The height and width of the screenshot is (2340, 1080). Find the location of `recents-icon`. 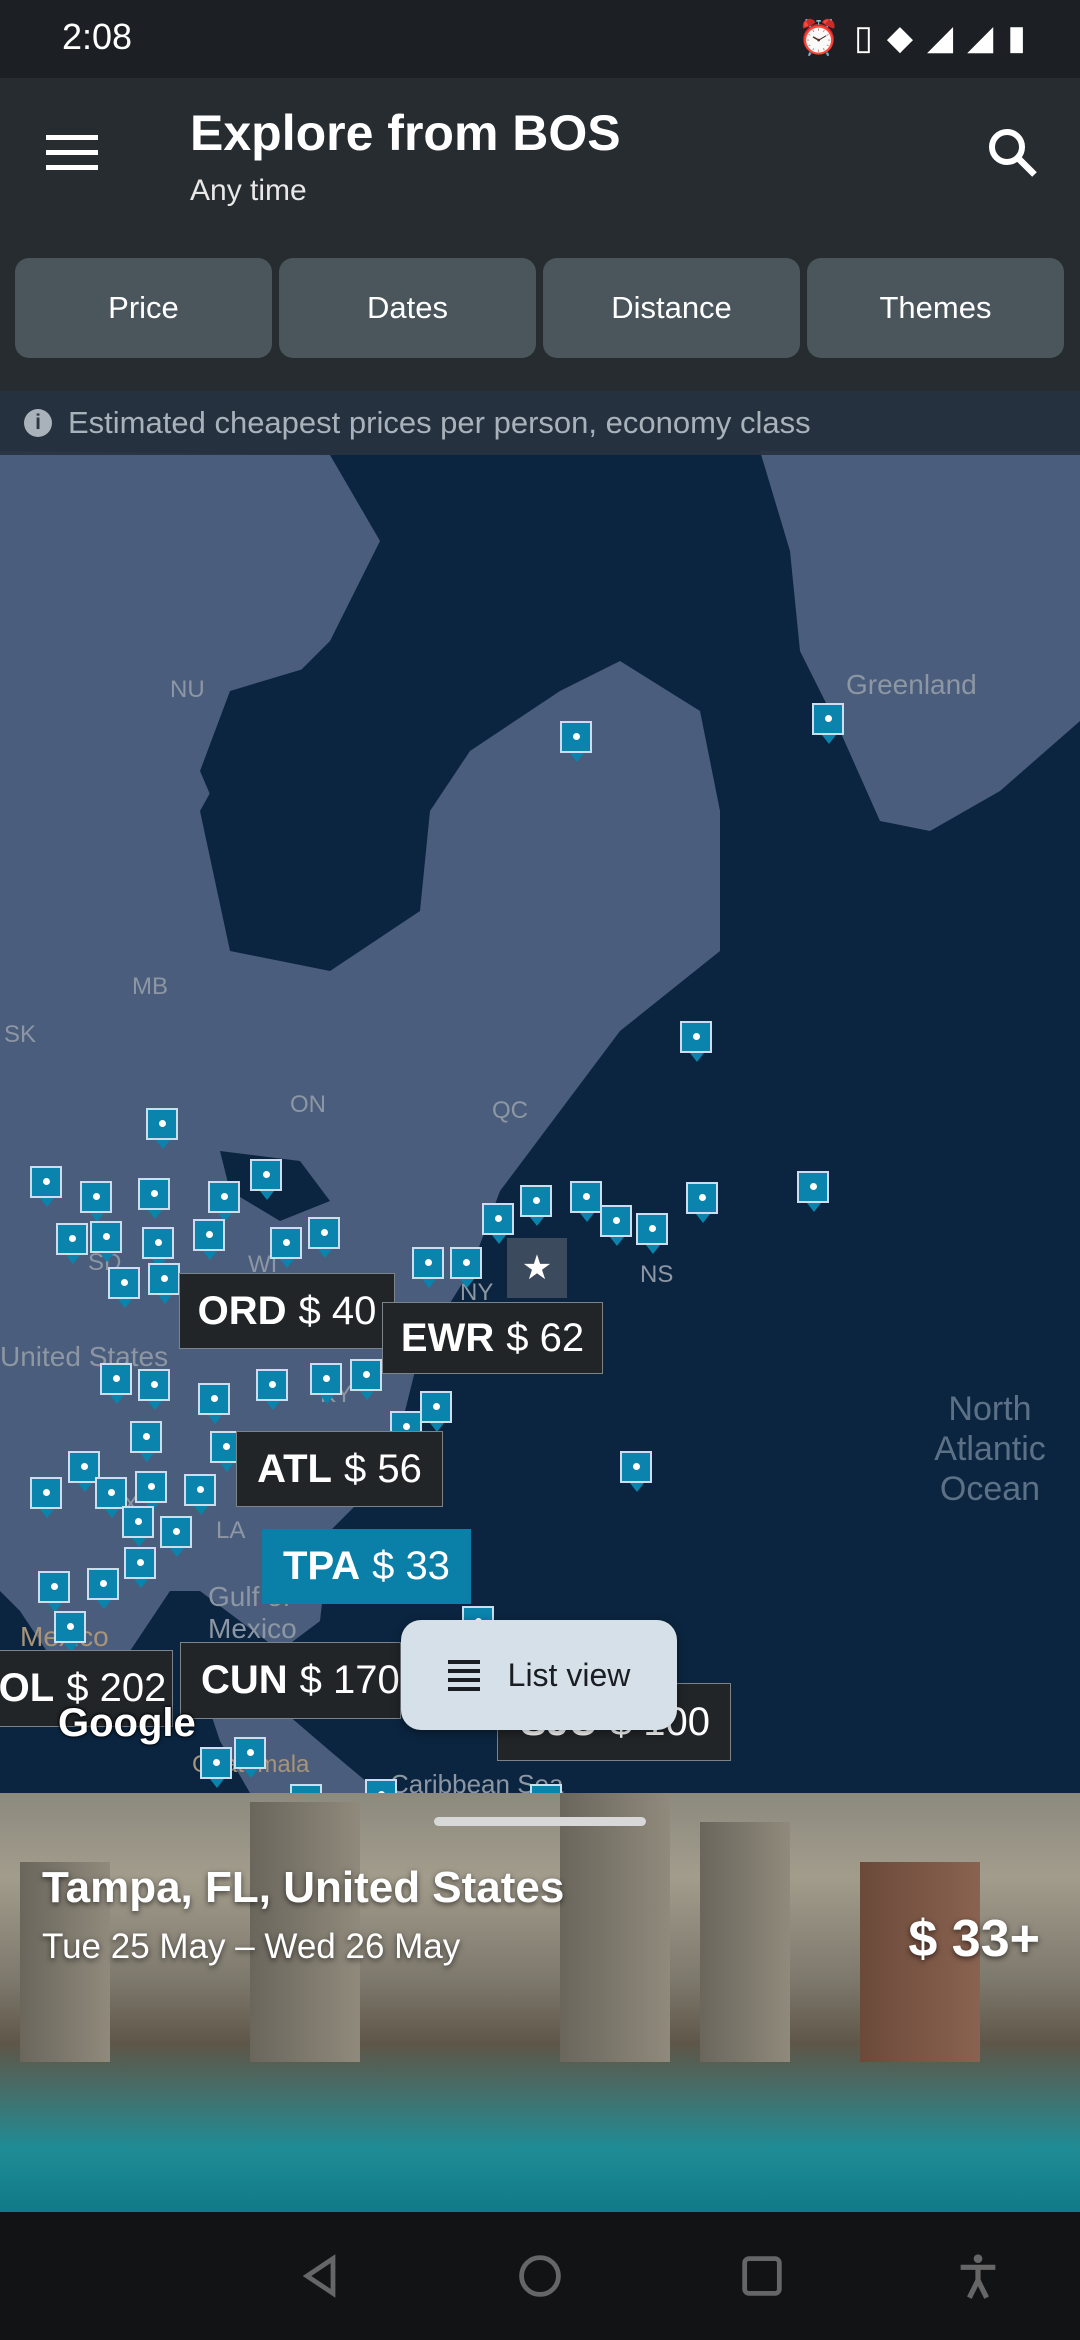

recents-icon is located at coordinates (762, 2276).